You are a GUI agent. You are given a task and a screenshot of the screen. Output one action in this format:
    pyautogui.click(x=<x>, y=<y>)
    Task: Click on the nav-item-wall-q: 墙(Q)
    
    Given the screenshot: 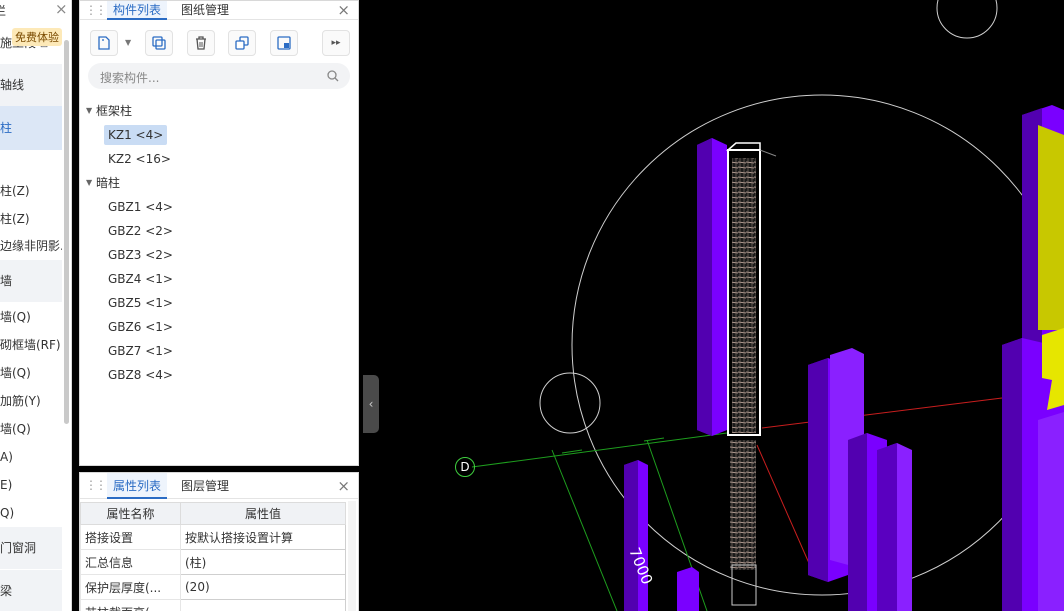 What is the action you would take?
    pyautogui.click(x=31, y=317)
    